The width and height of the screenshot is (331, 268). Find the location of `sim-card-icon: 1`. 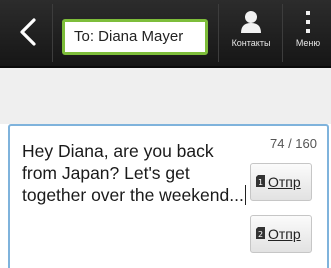

sim-card-icon: 1 is located at coordinates (260, 182).